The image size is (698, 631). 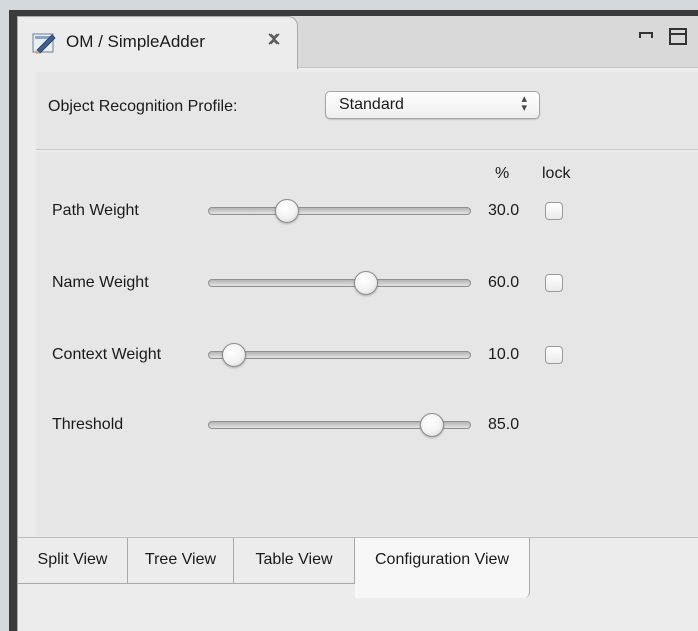 What do you see at coordinates (502, 173) in the screenshot?
I see `percent-column-header: %` at bounding box center [502, 173].